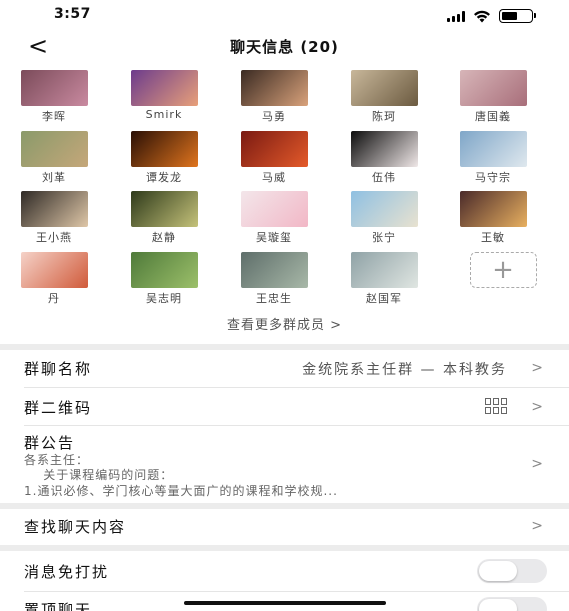  I want to click on member-name: 陈珂, so click(384, 116).